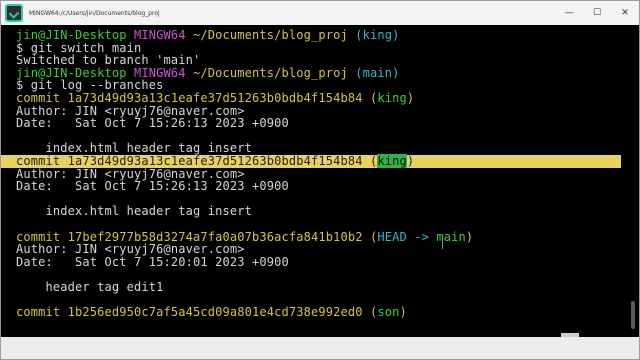 This screenshot has width=640, height=360. Describe the element at coordinates (597, 13) in the screenshot. I see `maximize-button: ☐` at that location.